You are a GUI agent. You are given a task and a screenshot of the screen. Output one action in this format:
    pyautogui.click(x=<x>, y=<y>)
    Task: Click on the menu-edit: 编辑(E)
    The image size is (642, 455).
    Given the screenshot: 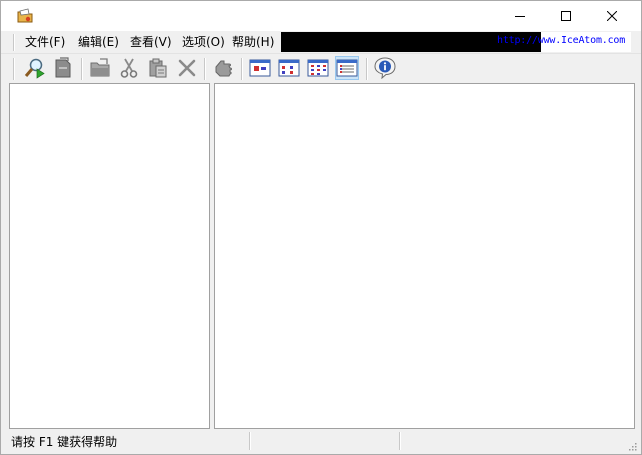 What is the action you would take?
    pyautogui.click(x=98, y=42)
    